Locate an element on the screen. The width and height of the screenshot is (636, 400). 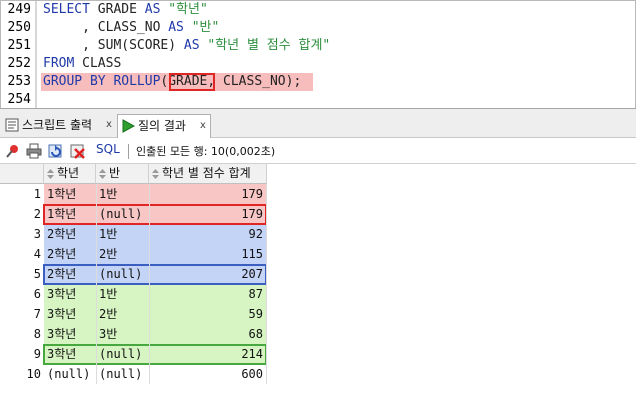
row-number: 1 is located at coordinates (37, 194).